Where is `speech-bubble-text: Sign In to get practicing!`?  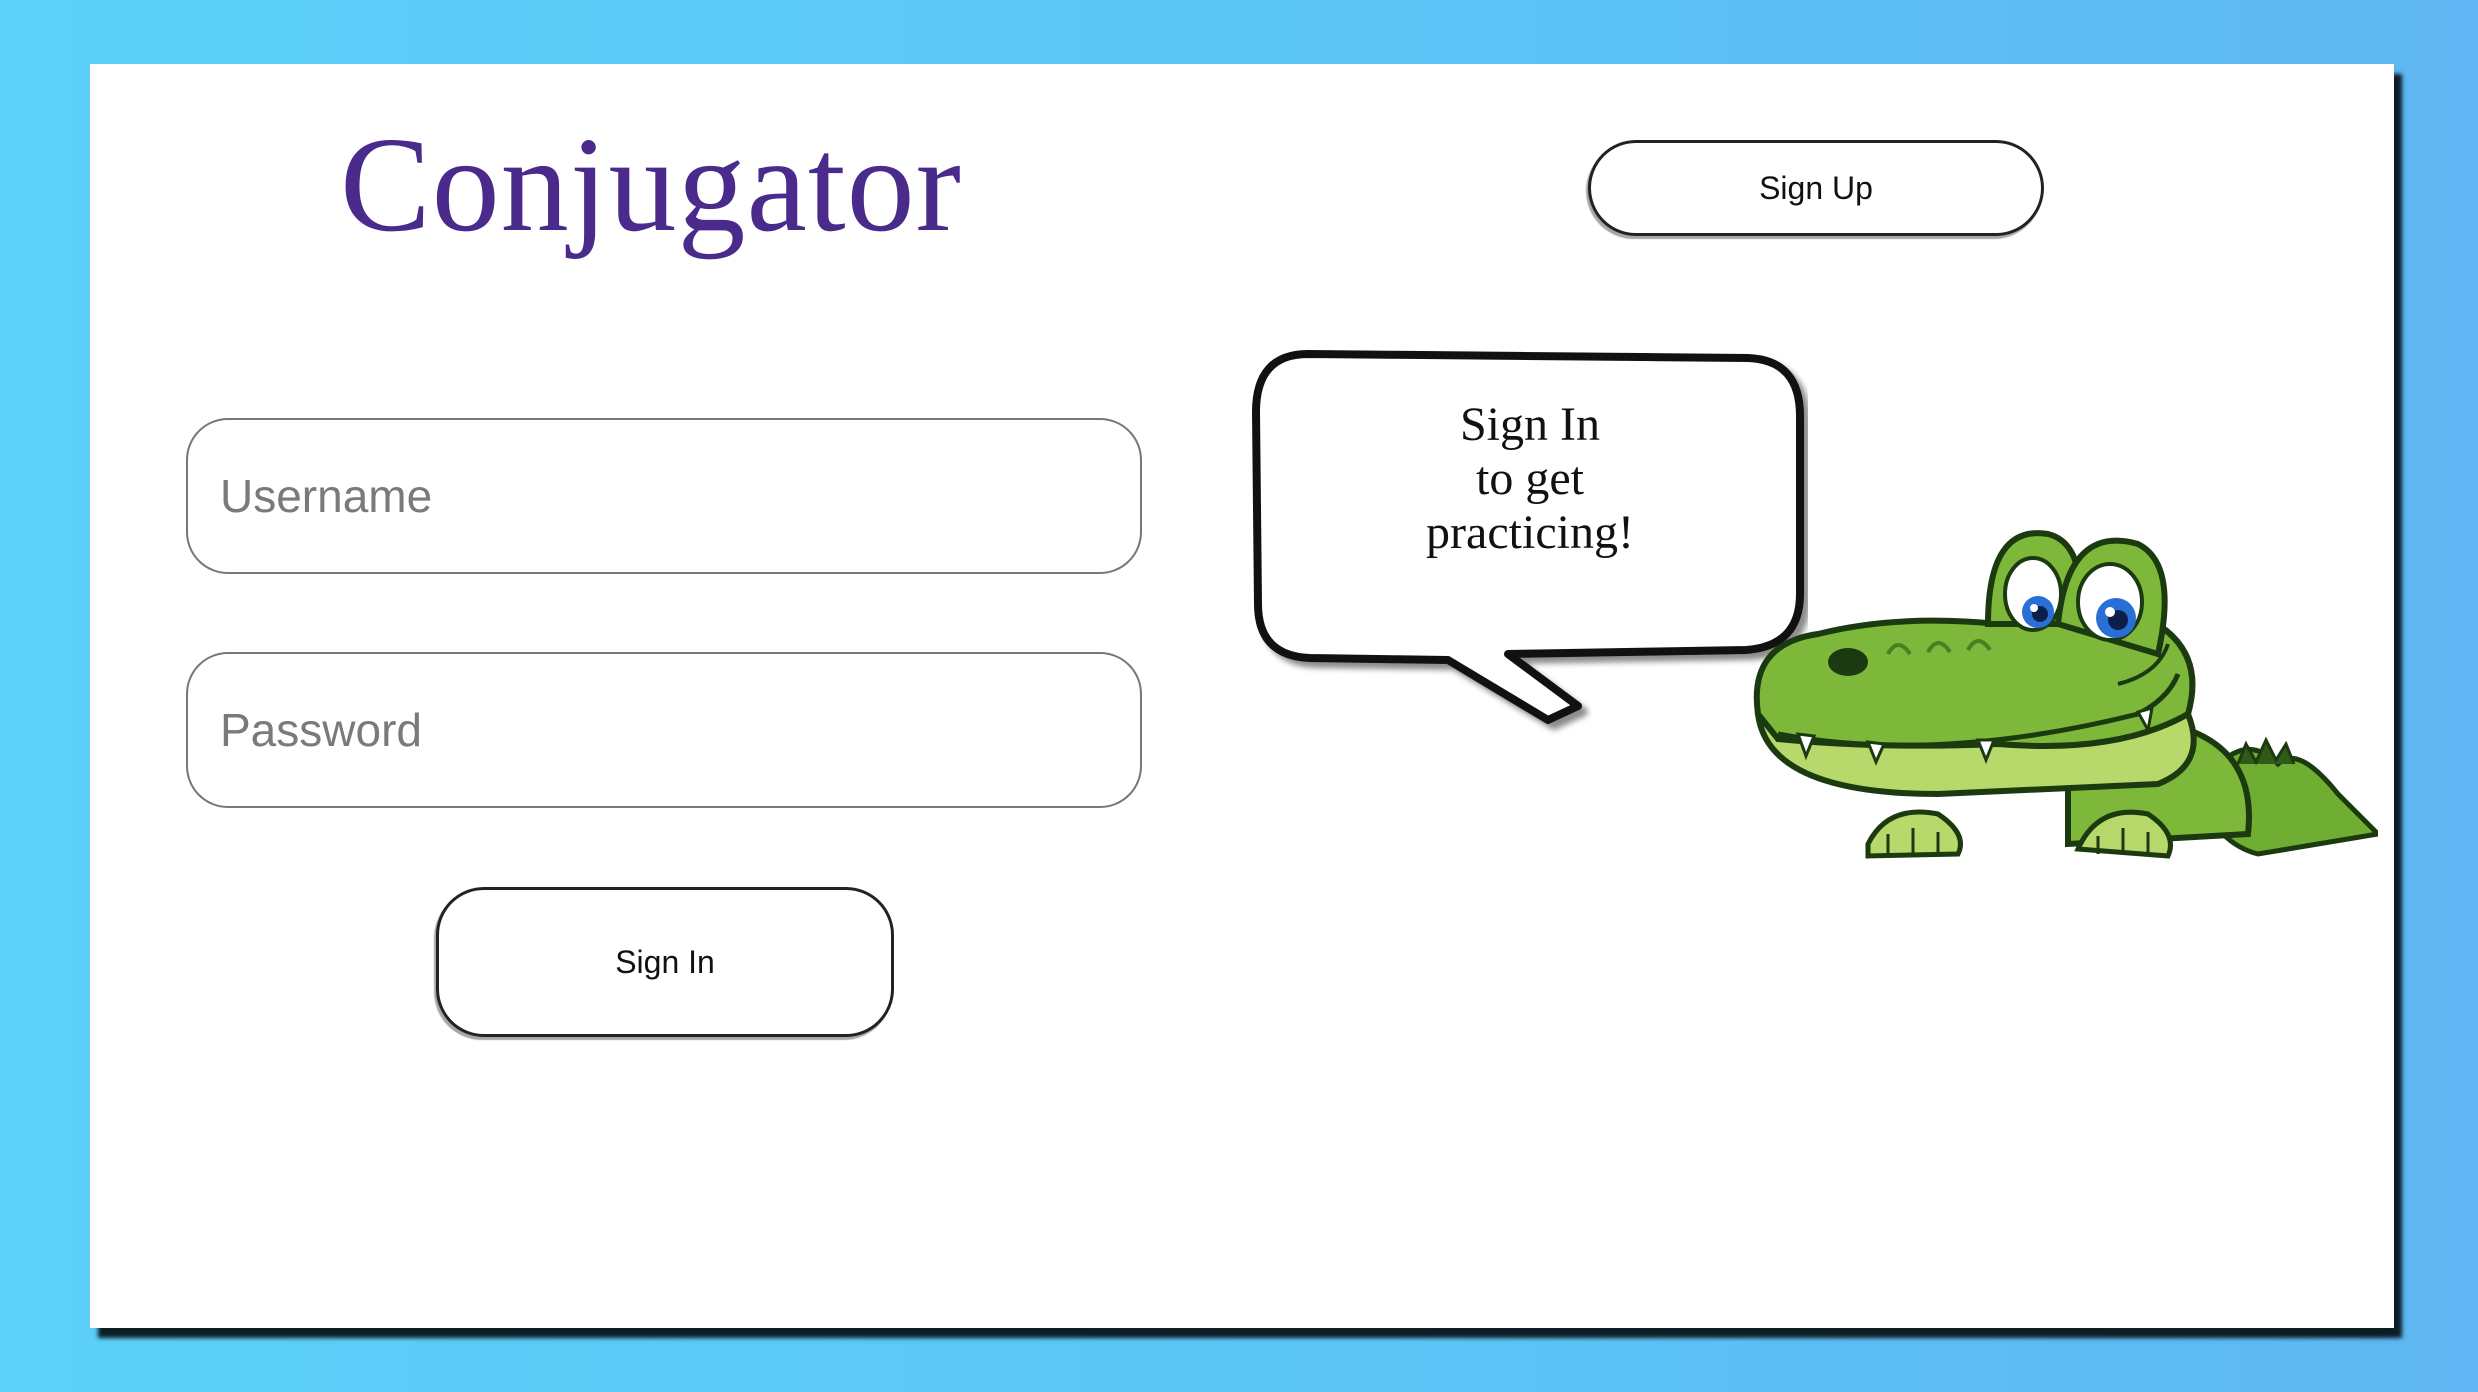
speech-bubble-text: Sign In to get practicing! is located at coordinates (1530, 479).